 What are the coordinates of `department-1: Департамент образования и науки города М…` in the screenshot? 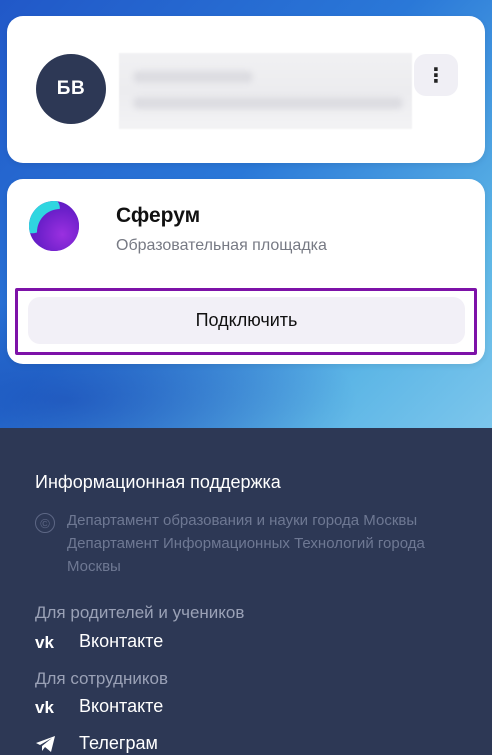 It's located at (242, 520).